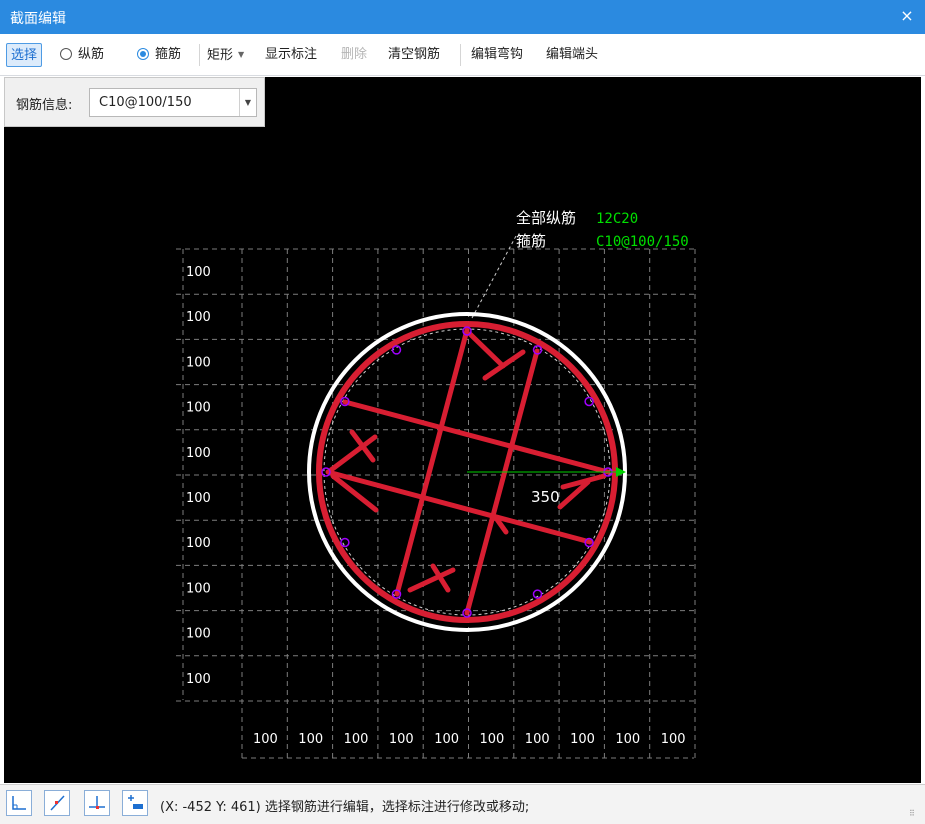  Describe the element at coordinates (220, 55) in the screenshot. I see `rect-label: 矩形` at that location.